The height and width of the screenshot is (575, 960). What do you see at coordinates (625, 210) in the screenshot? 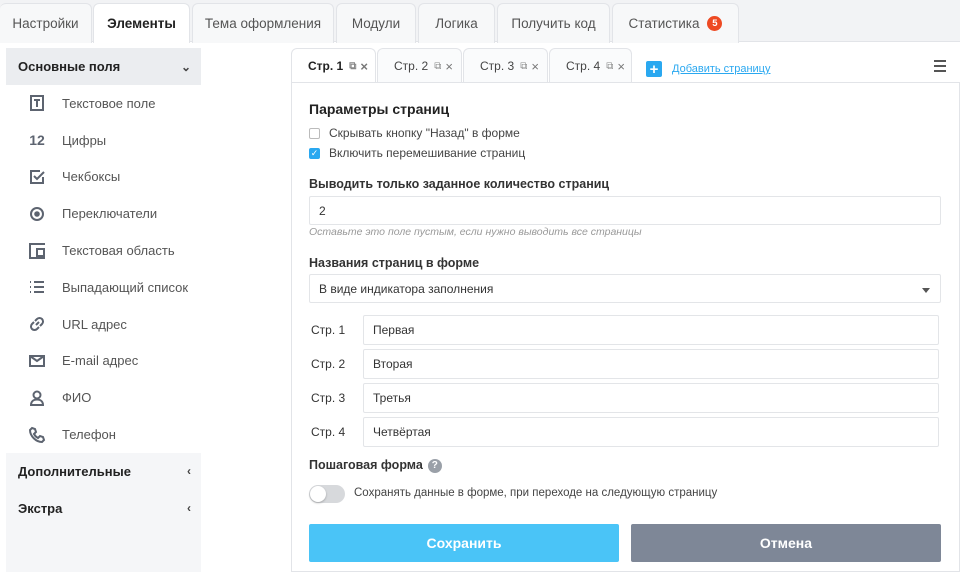
I see `limit-input: 2` at bounding box center [625, 210].